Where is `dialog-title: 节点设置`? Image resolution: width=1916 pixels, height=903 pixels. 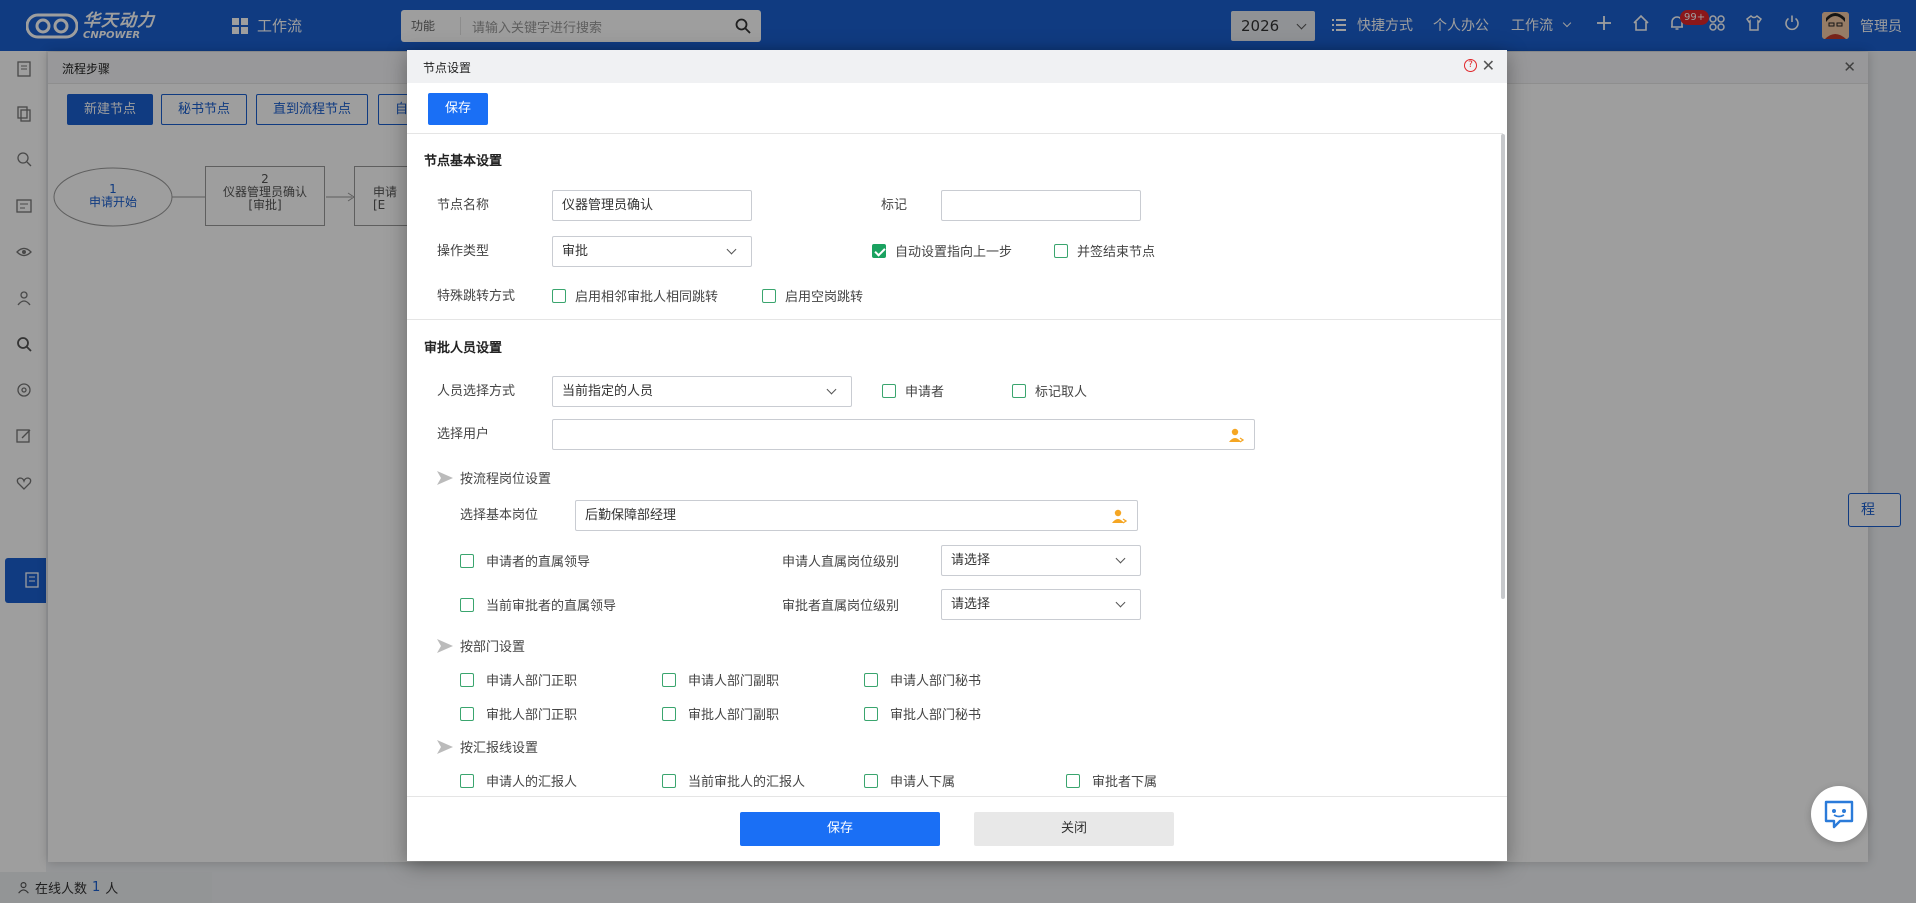
dialog-title: 节点设置 is located at coordinates (957, 66).